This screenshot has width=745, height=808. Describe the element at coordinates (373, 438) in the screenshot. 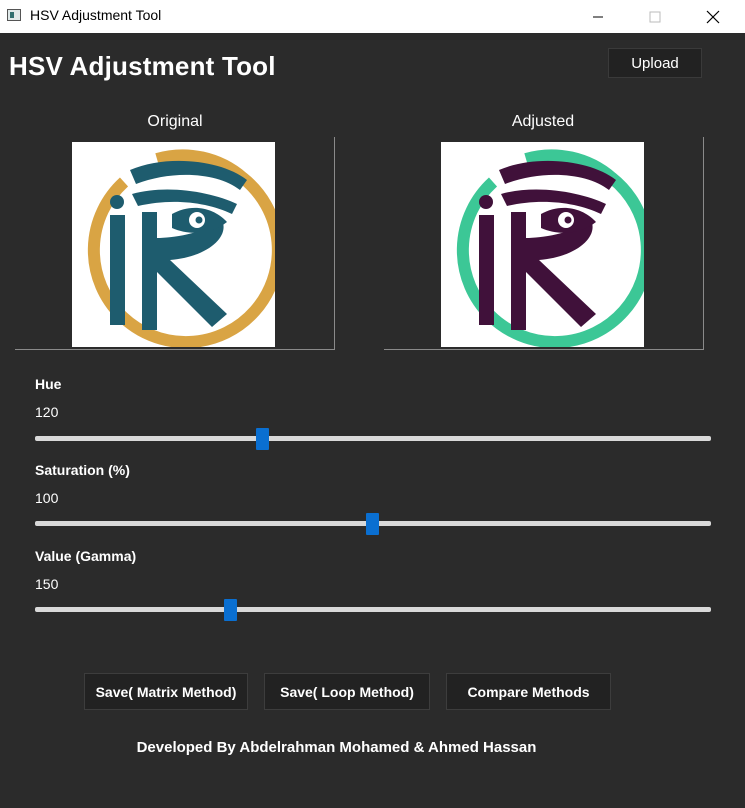

I see `hue-slider-track` at that location.